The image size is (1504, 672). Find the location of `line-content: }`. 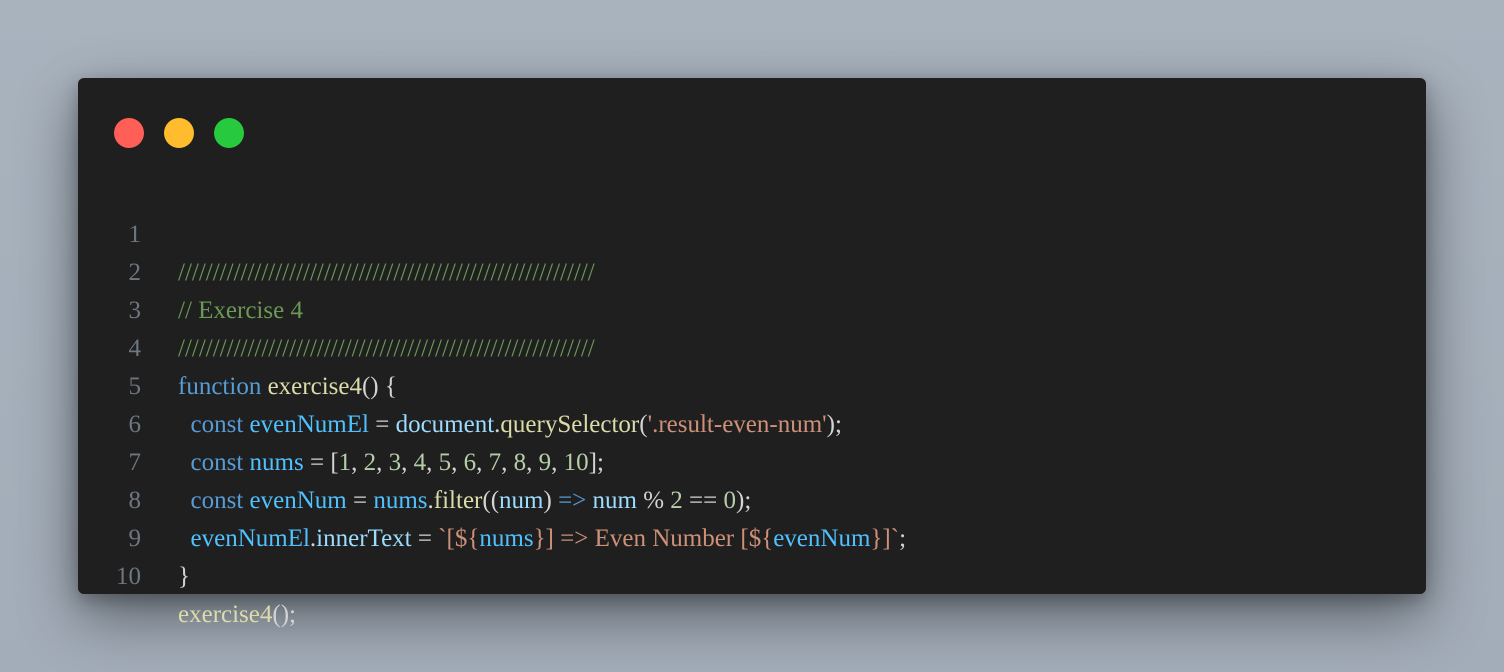

line-content: } is located at coordinates (184, 577).